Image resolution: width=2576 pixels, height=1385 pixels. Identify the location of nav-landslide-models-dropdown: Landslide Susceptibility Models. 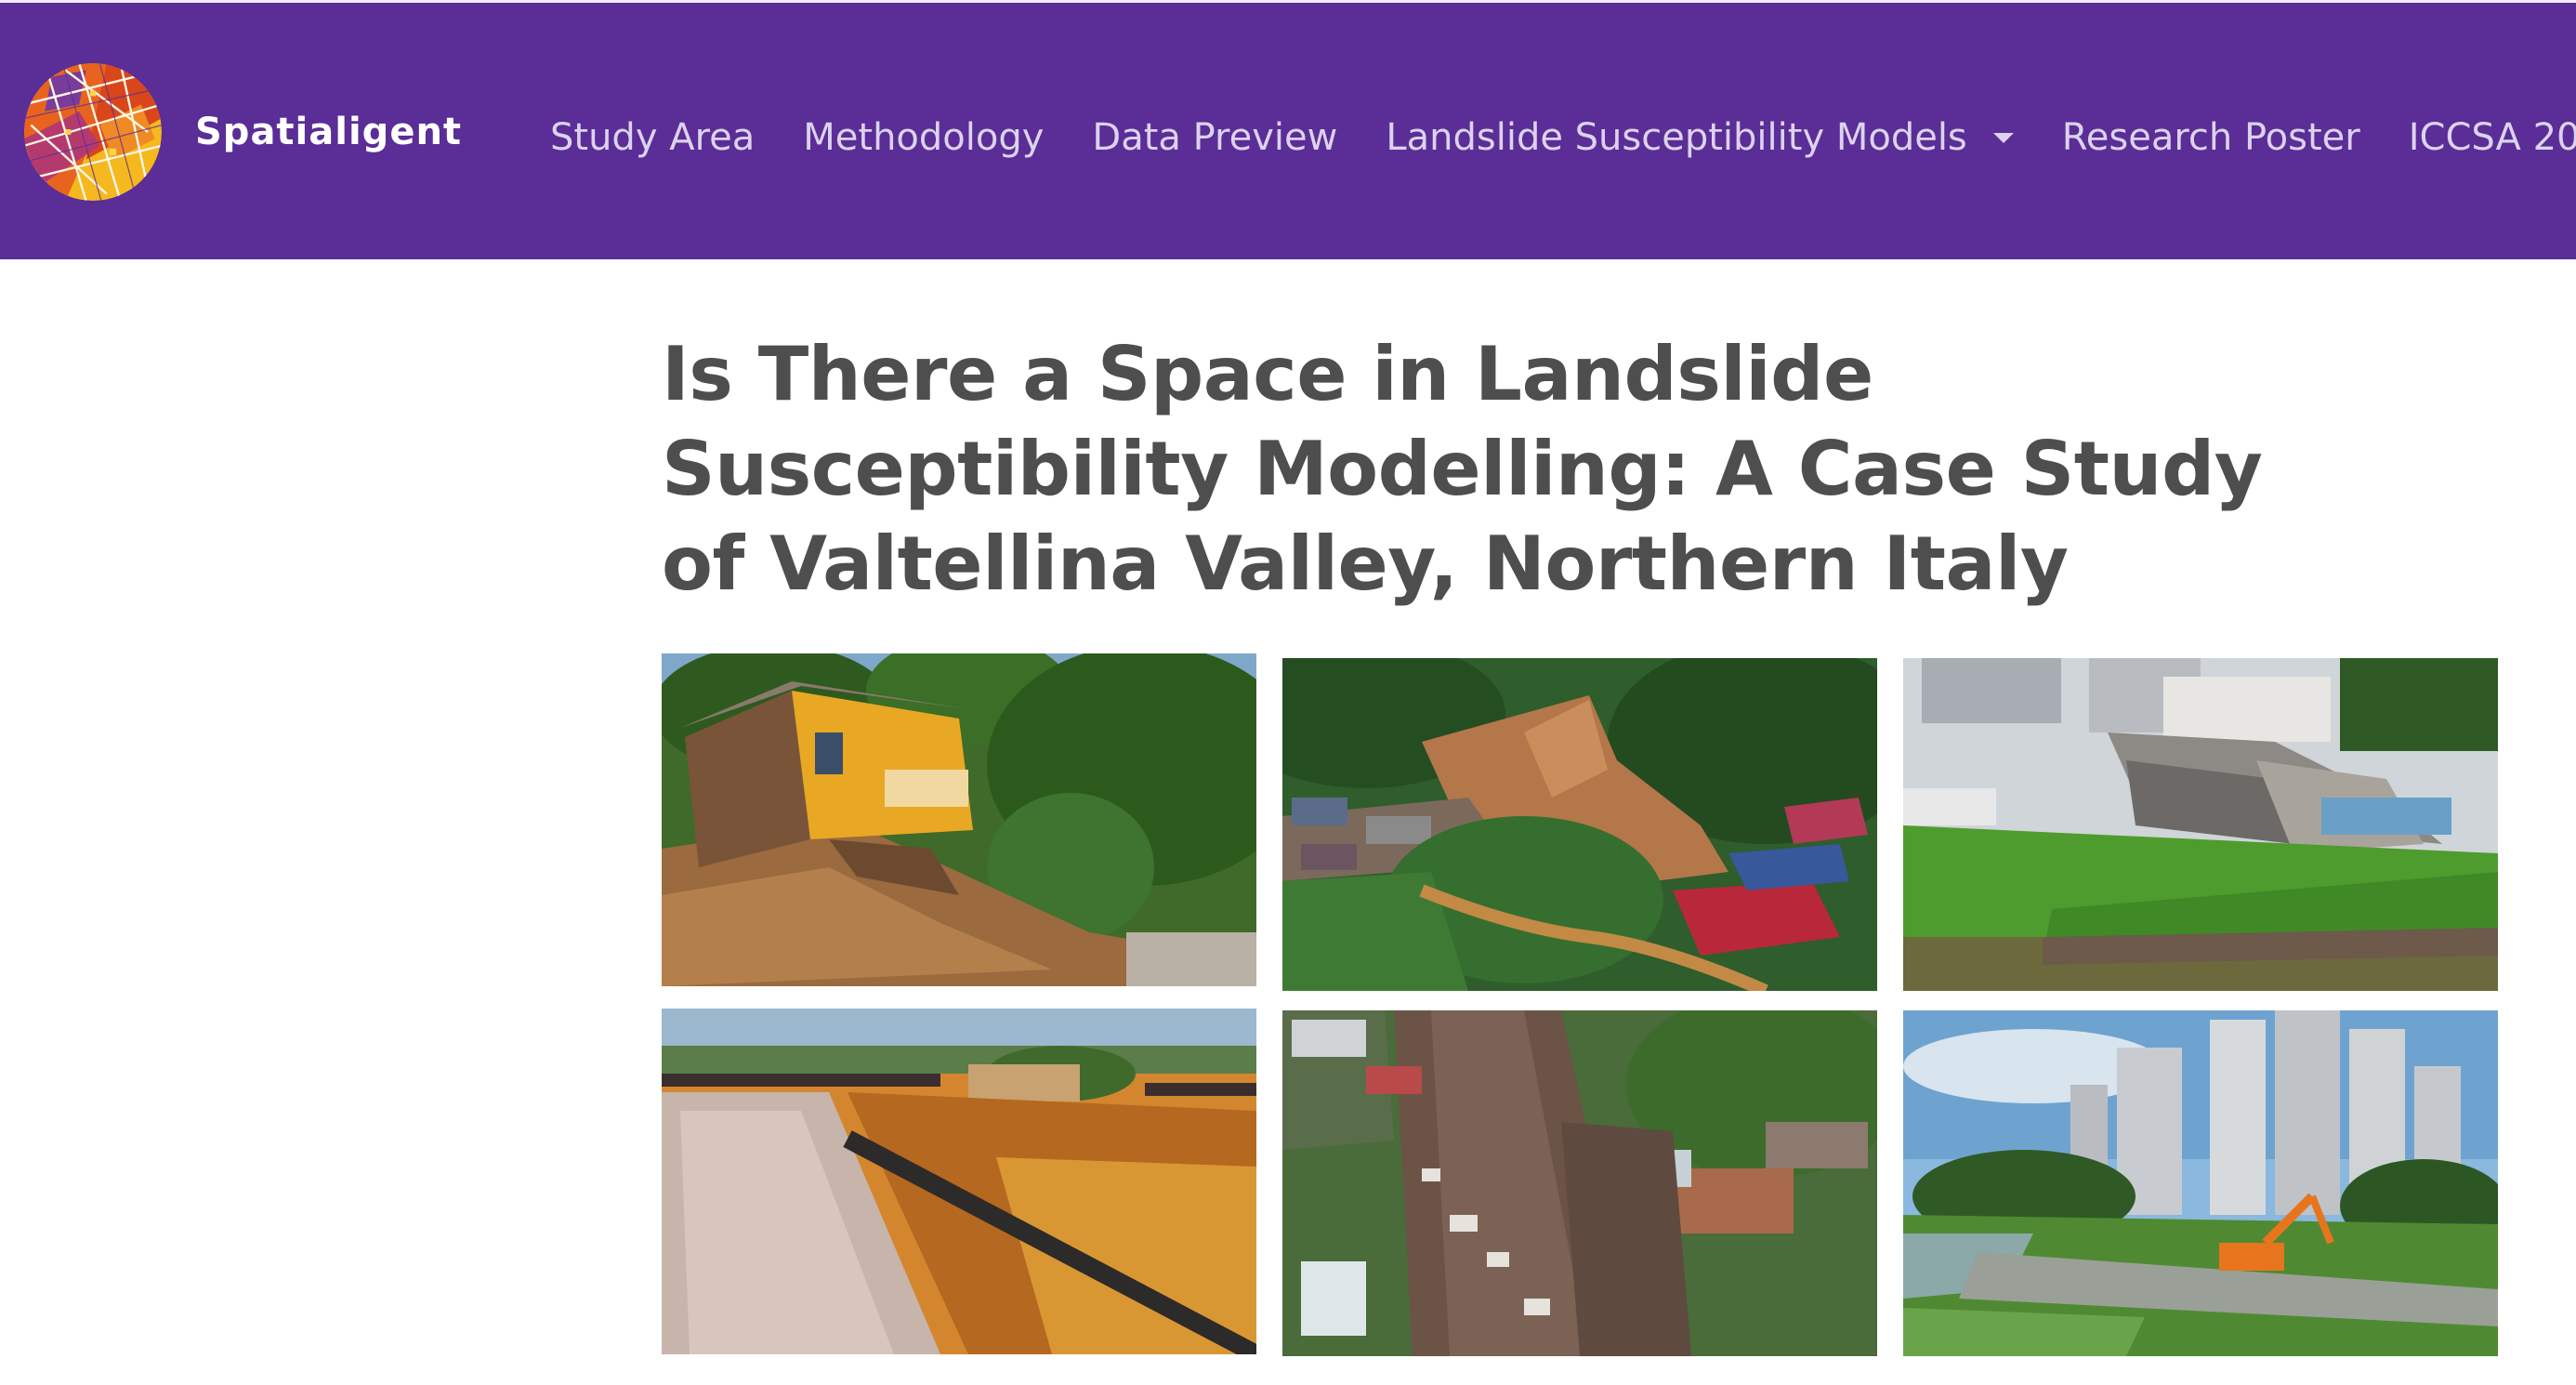
(1700, 137).